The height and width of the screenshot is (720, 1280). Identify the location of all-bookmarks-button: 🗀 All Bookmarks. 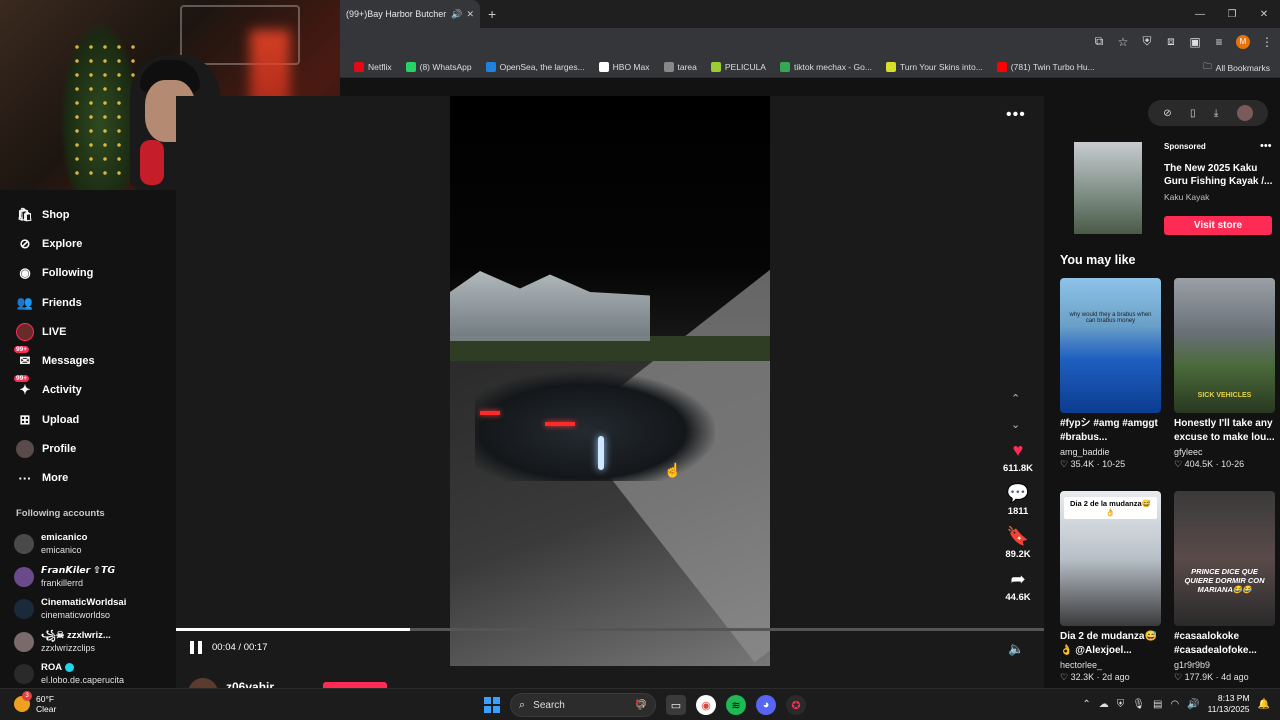
(1236, 68).